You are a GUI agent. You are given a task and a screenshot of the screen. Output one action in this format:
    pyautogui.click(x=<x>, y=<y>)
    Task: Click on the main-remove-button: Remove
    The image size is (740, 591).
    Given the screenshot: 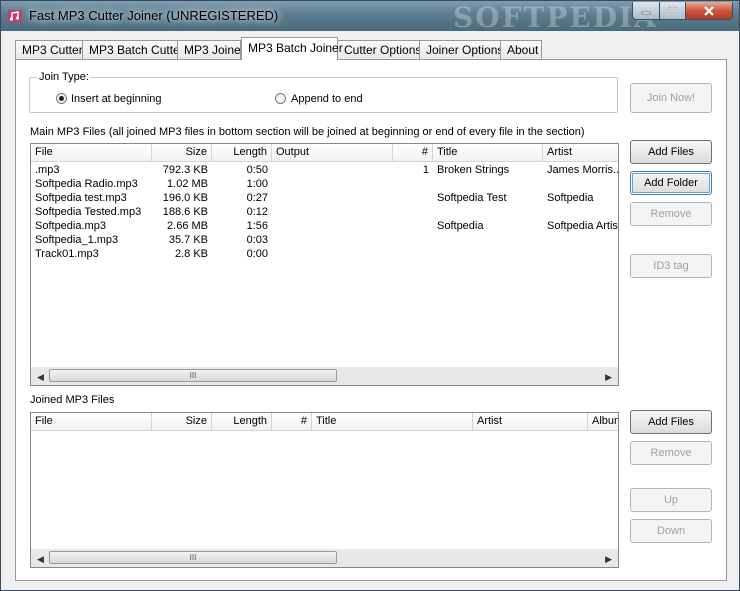 What is the action you would take?
    pyautogui.click(x=671, y=214)
    